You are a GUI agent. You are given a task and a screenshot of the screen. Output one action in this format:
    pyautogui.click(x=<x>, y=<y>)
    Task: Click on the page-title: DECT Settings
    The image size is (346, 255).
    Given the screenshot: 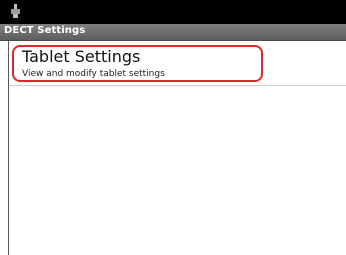 What is the action you would take?
    pyautogui.click(x=45, y=30)
    